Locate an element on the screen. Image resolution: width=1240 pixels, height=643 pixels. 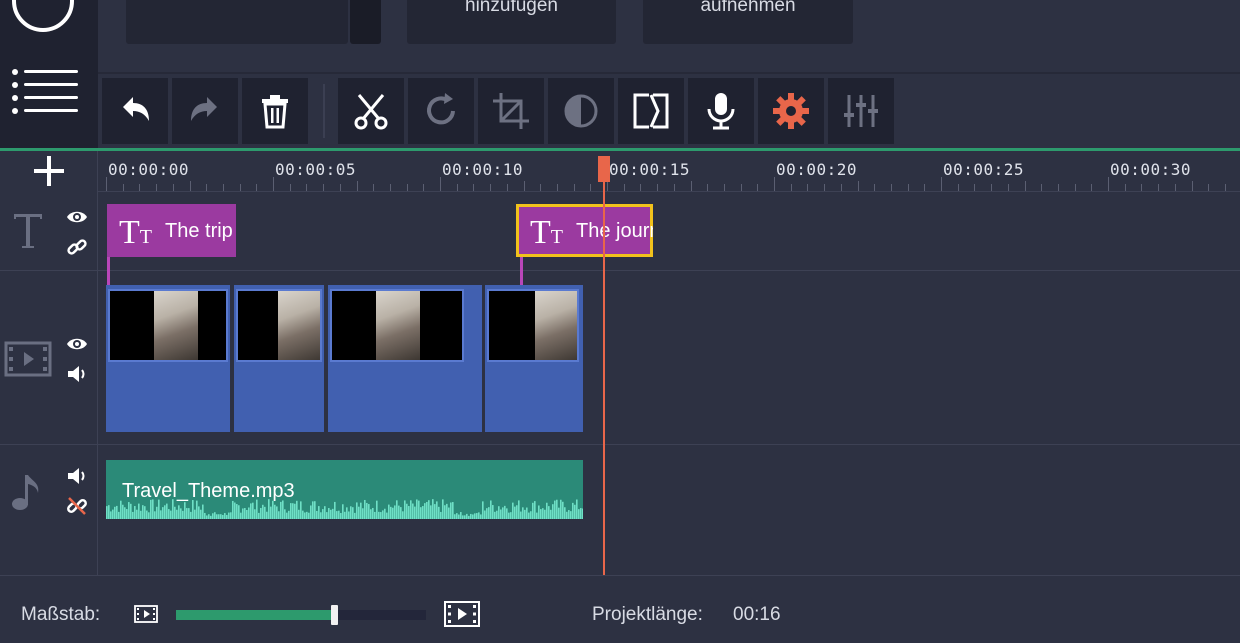
record-button: aufnehmen is located at coordinates (748, 22).